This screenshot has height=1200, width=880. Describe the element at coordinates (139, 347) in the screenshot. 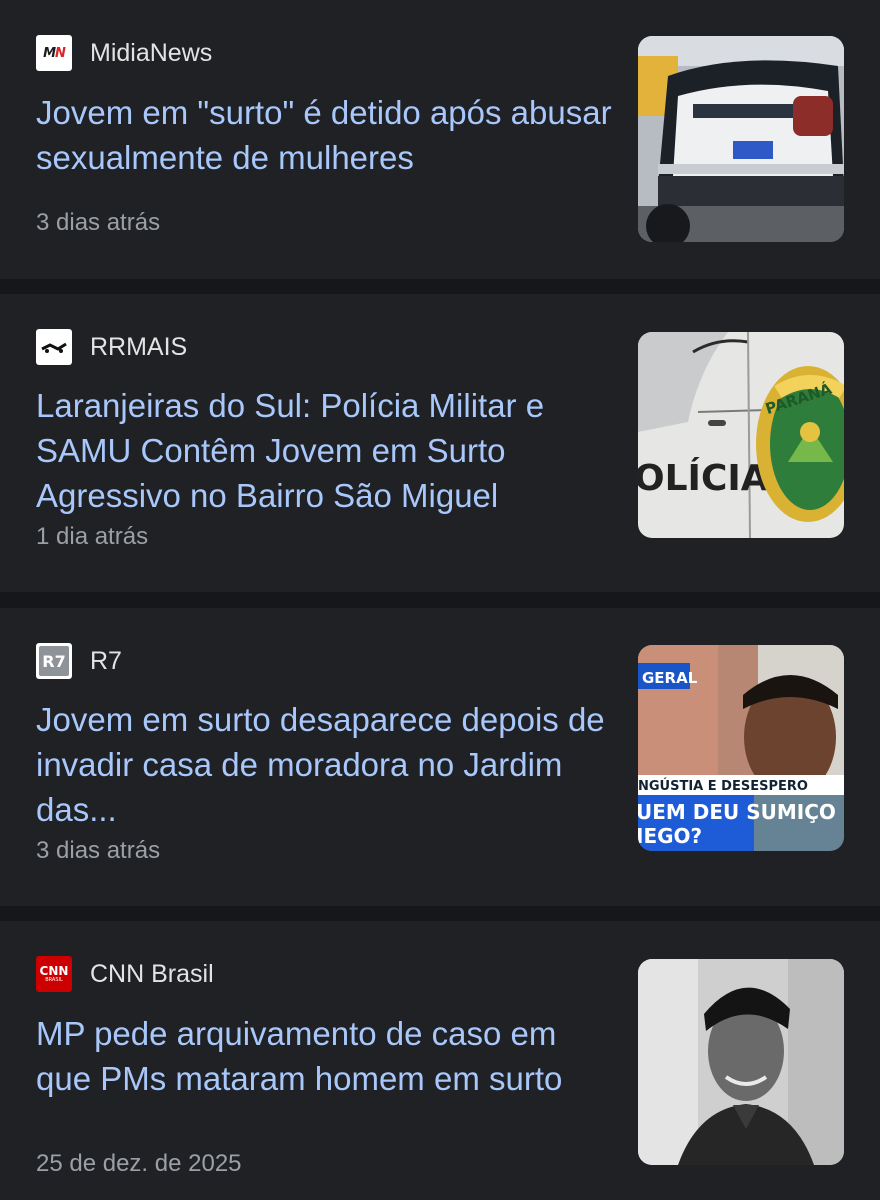

I see `source-name: RRMAIS` at that location.